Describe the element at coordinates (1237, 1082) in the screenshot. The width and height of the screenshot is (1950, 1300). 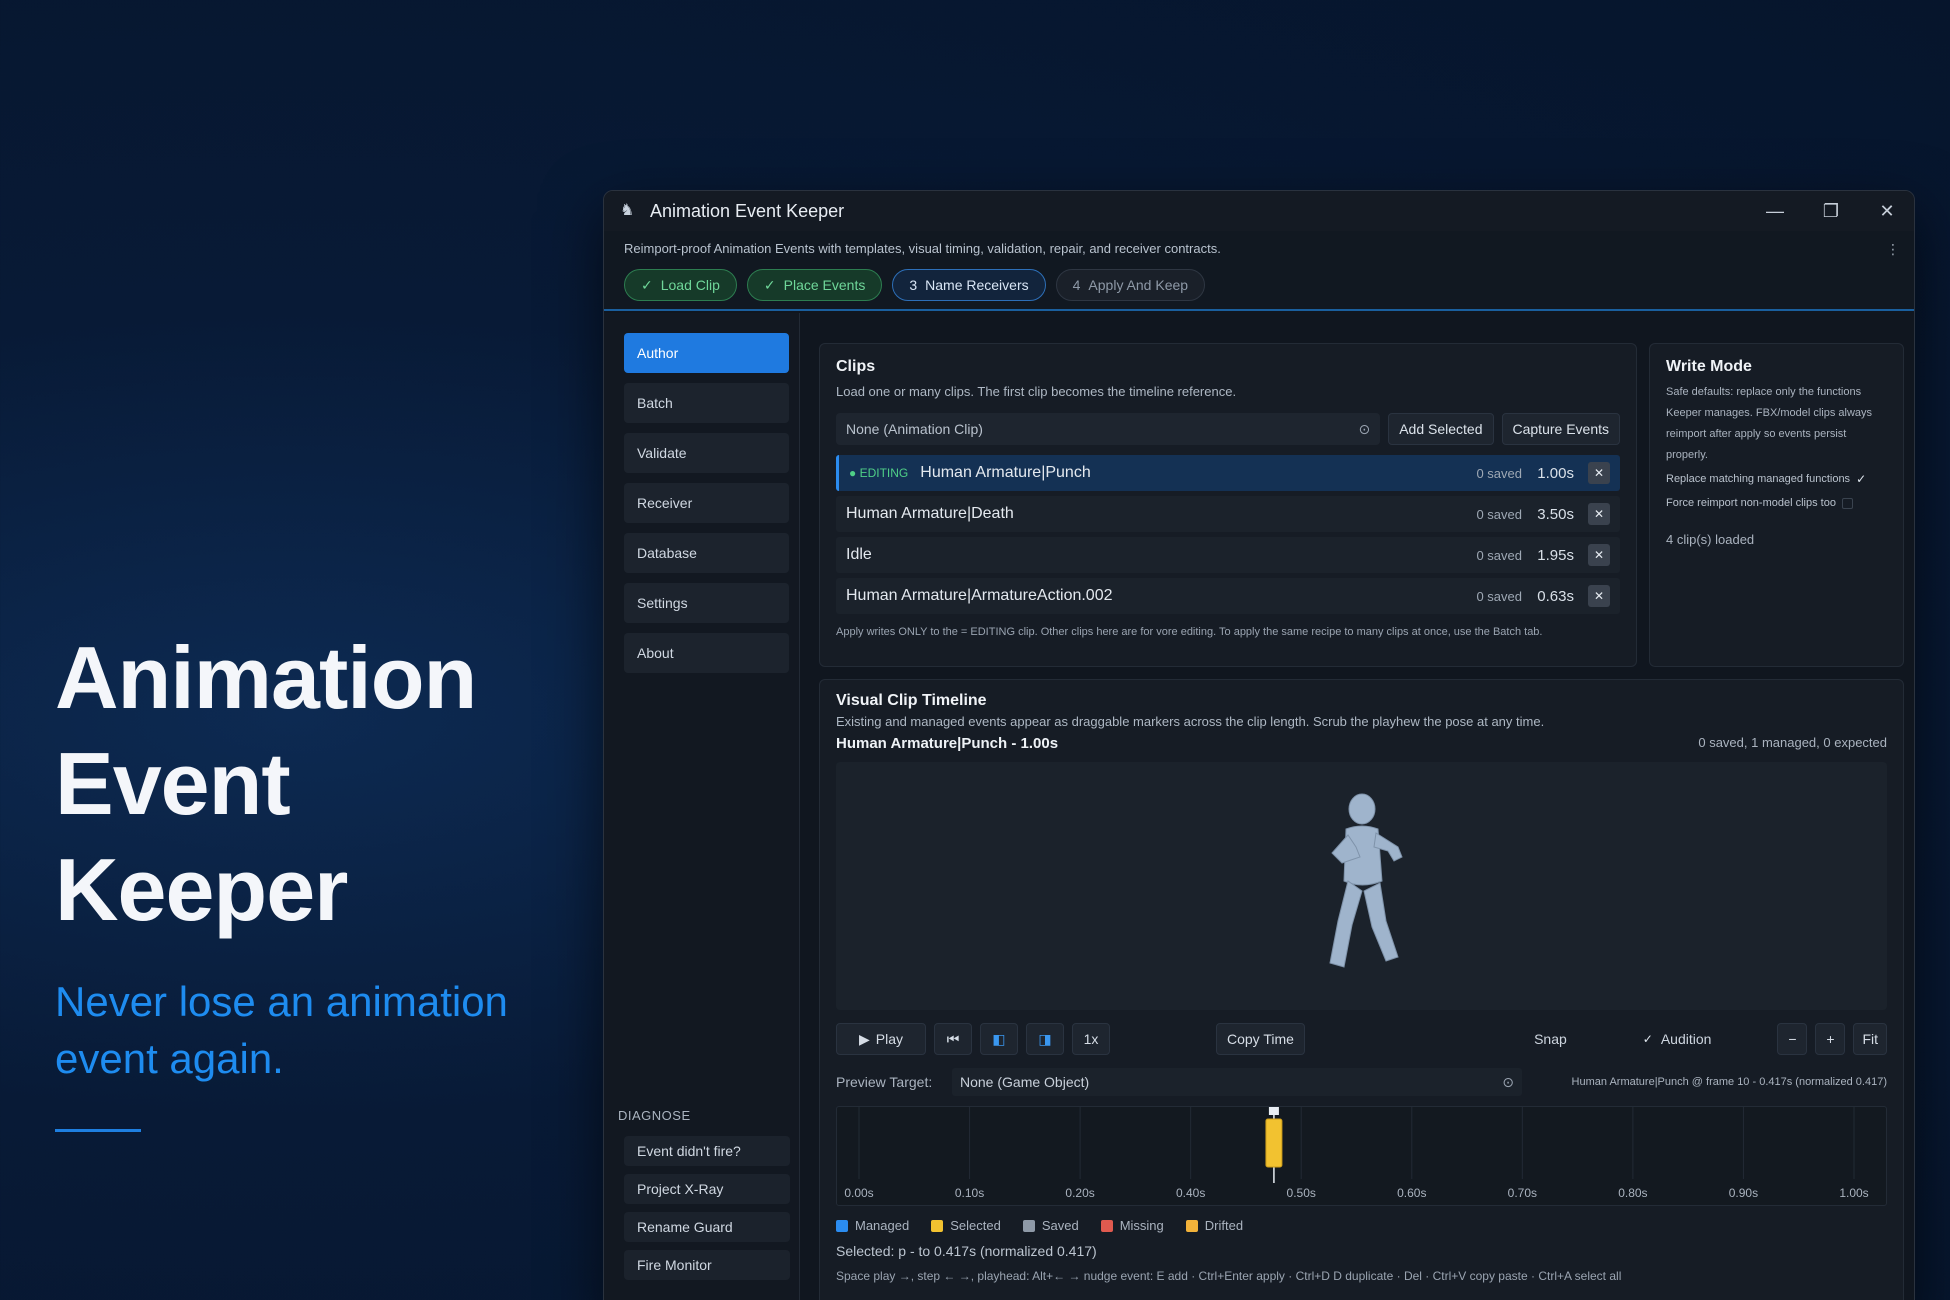
I see `preview-target-field: None (Game Object) ⊙` at that location.